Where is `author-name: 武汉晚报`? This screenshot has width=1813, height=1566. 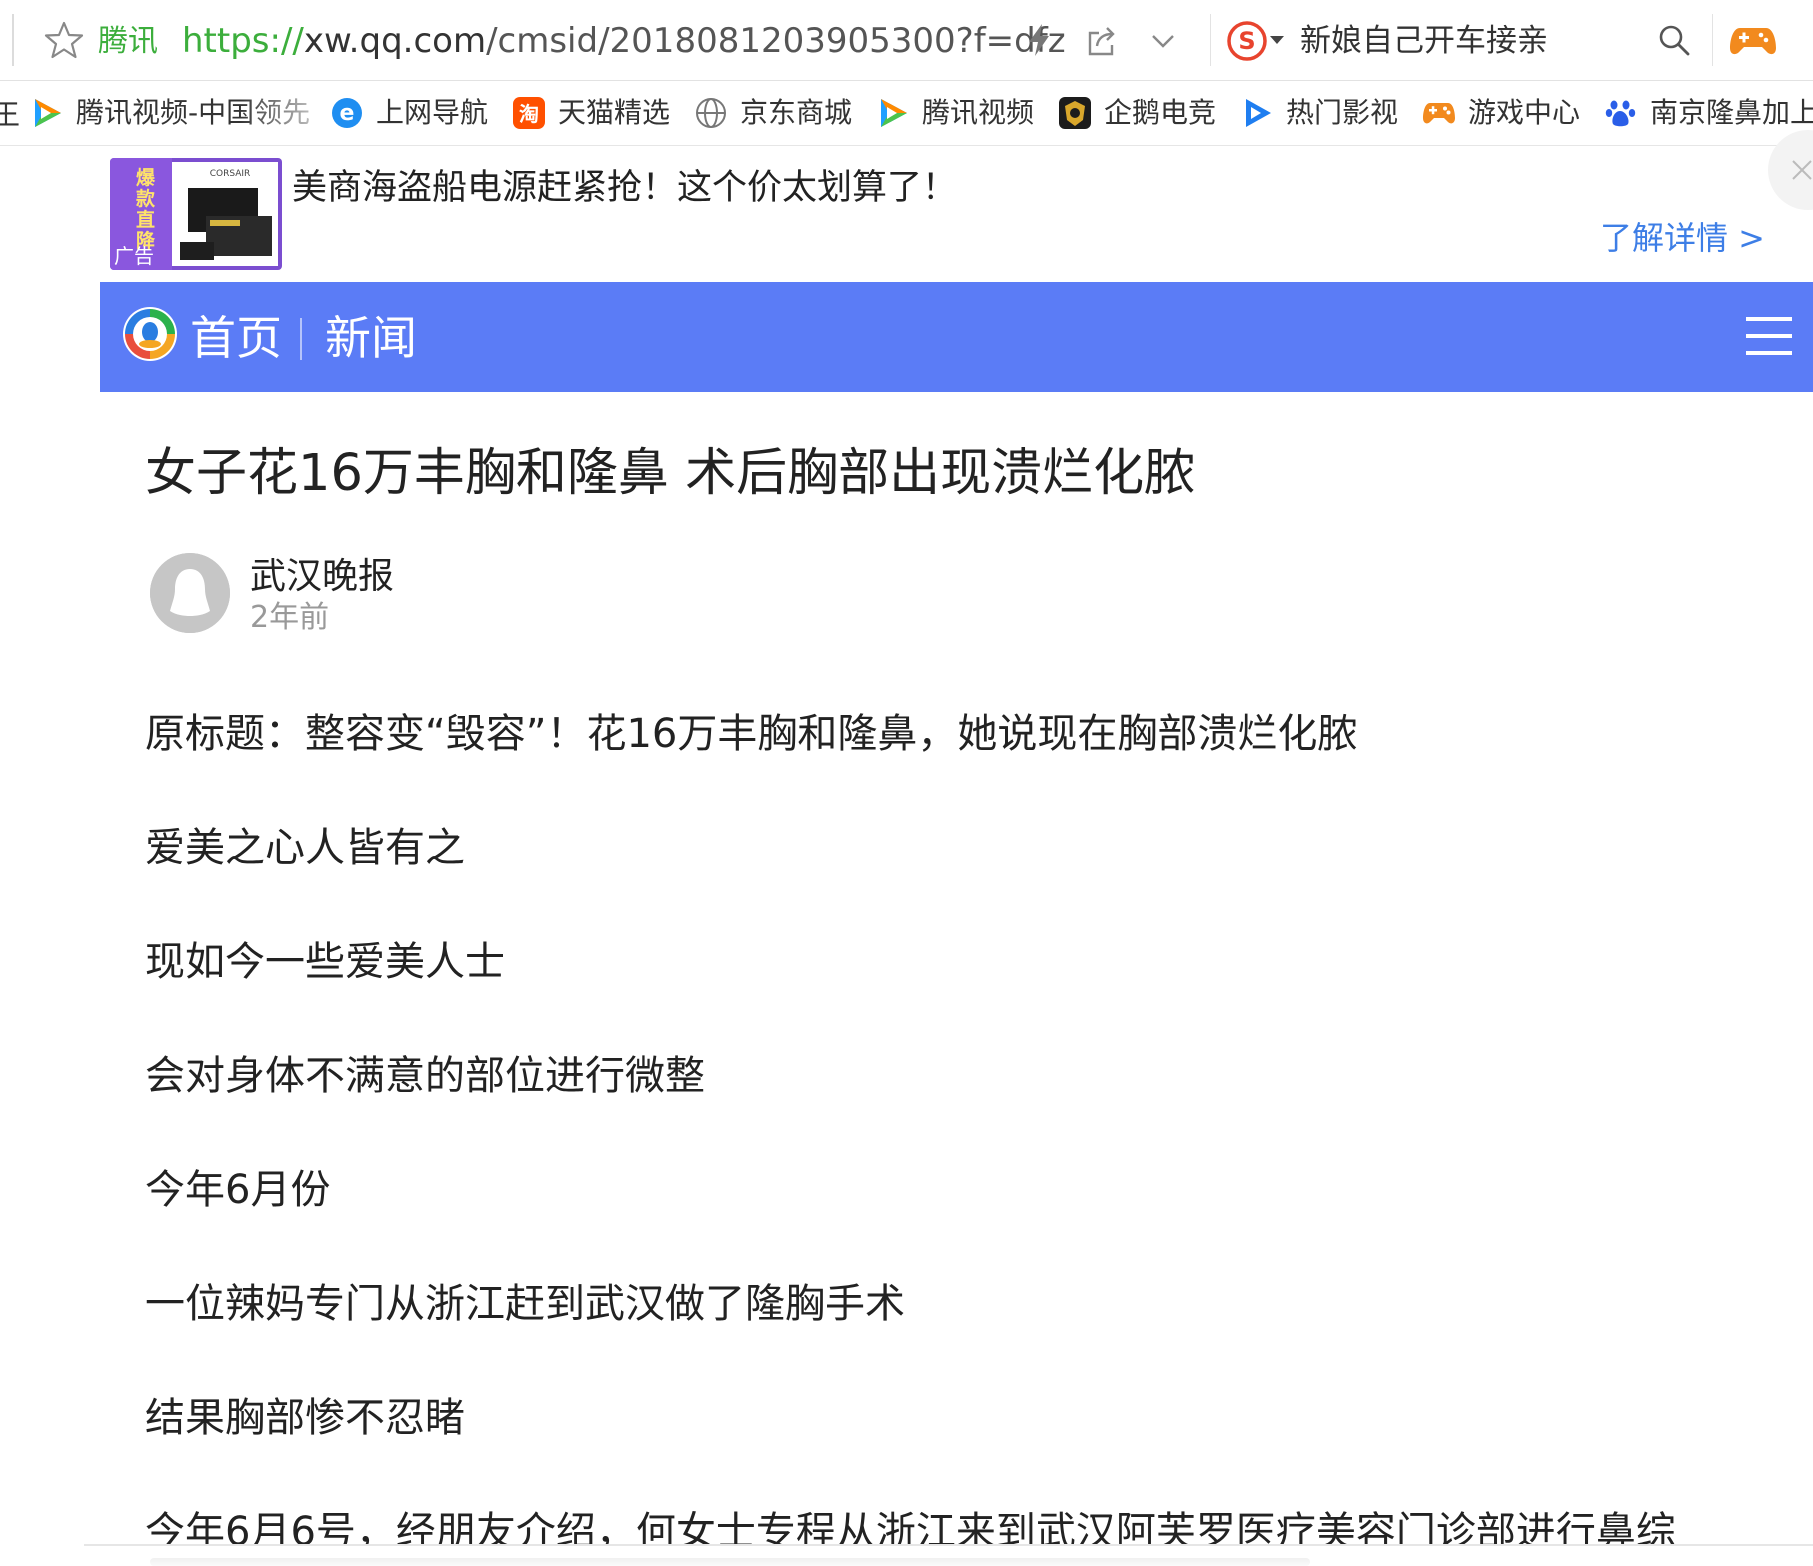 author-name: 武汉晚报 is located at coordinates (322, 577).